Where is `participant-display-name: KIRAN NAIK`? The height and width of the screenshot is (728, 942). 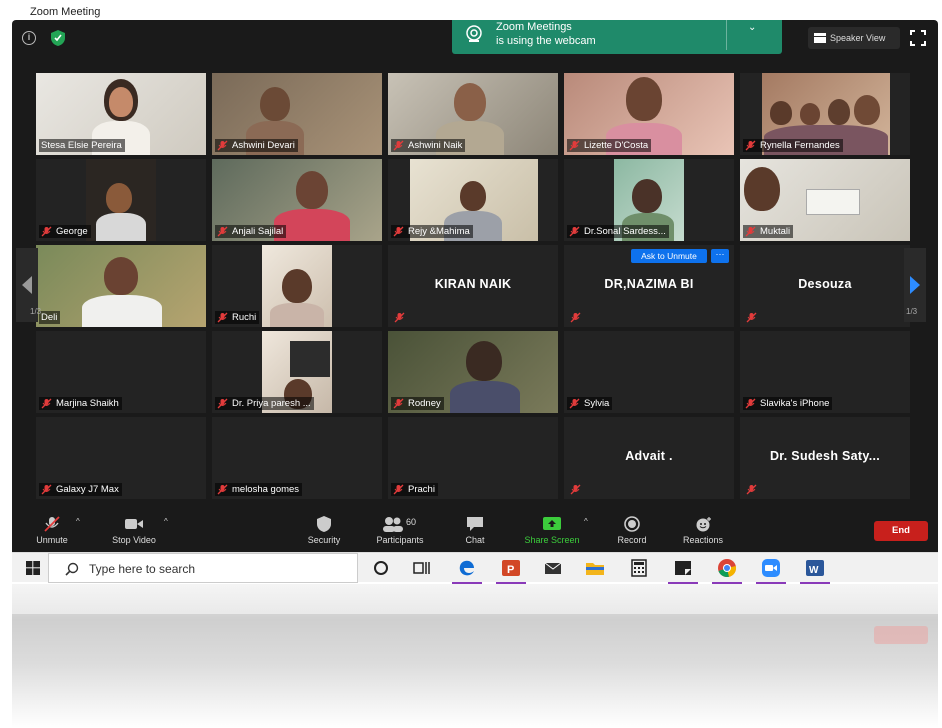
participant-display-name: KIRAN NAIK is located at coordinates (473, 284).